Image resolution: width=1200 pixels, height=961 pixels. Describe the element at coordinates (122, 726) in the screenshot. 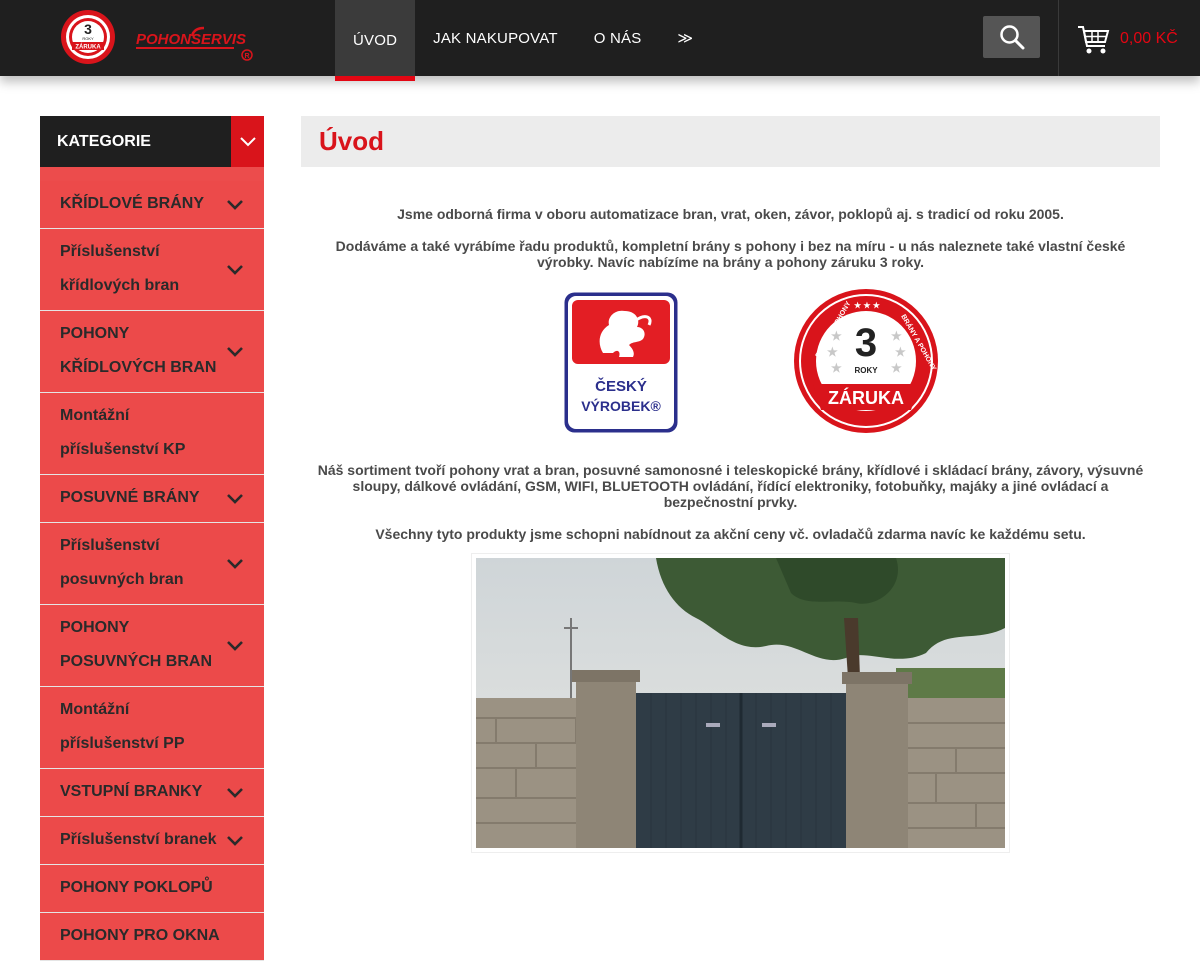

I see `category-label: Montážní příslušenství PP` at that location.